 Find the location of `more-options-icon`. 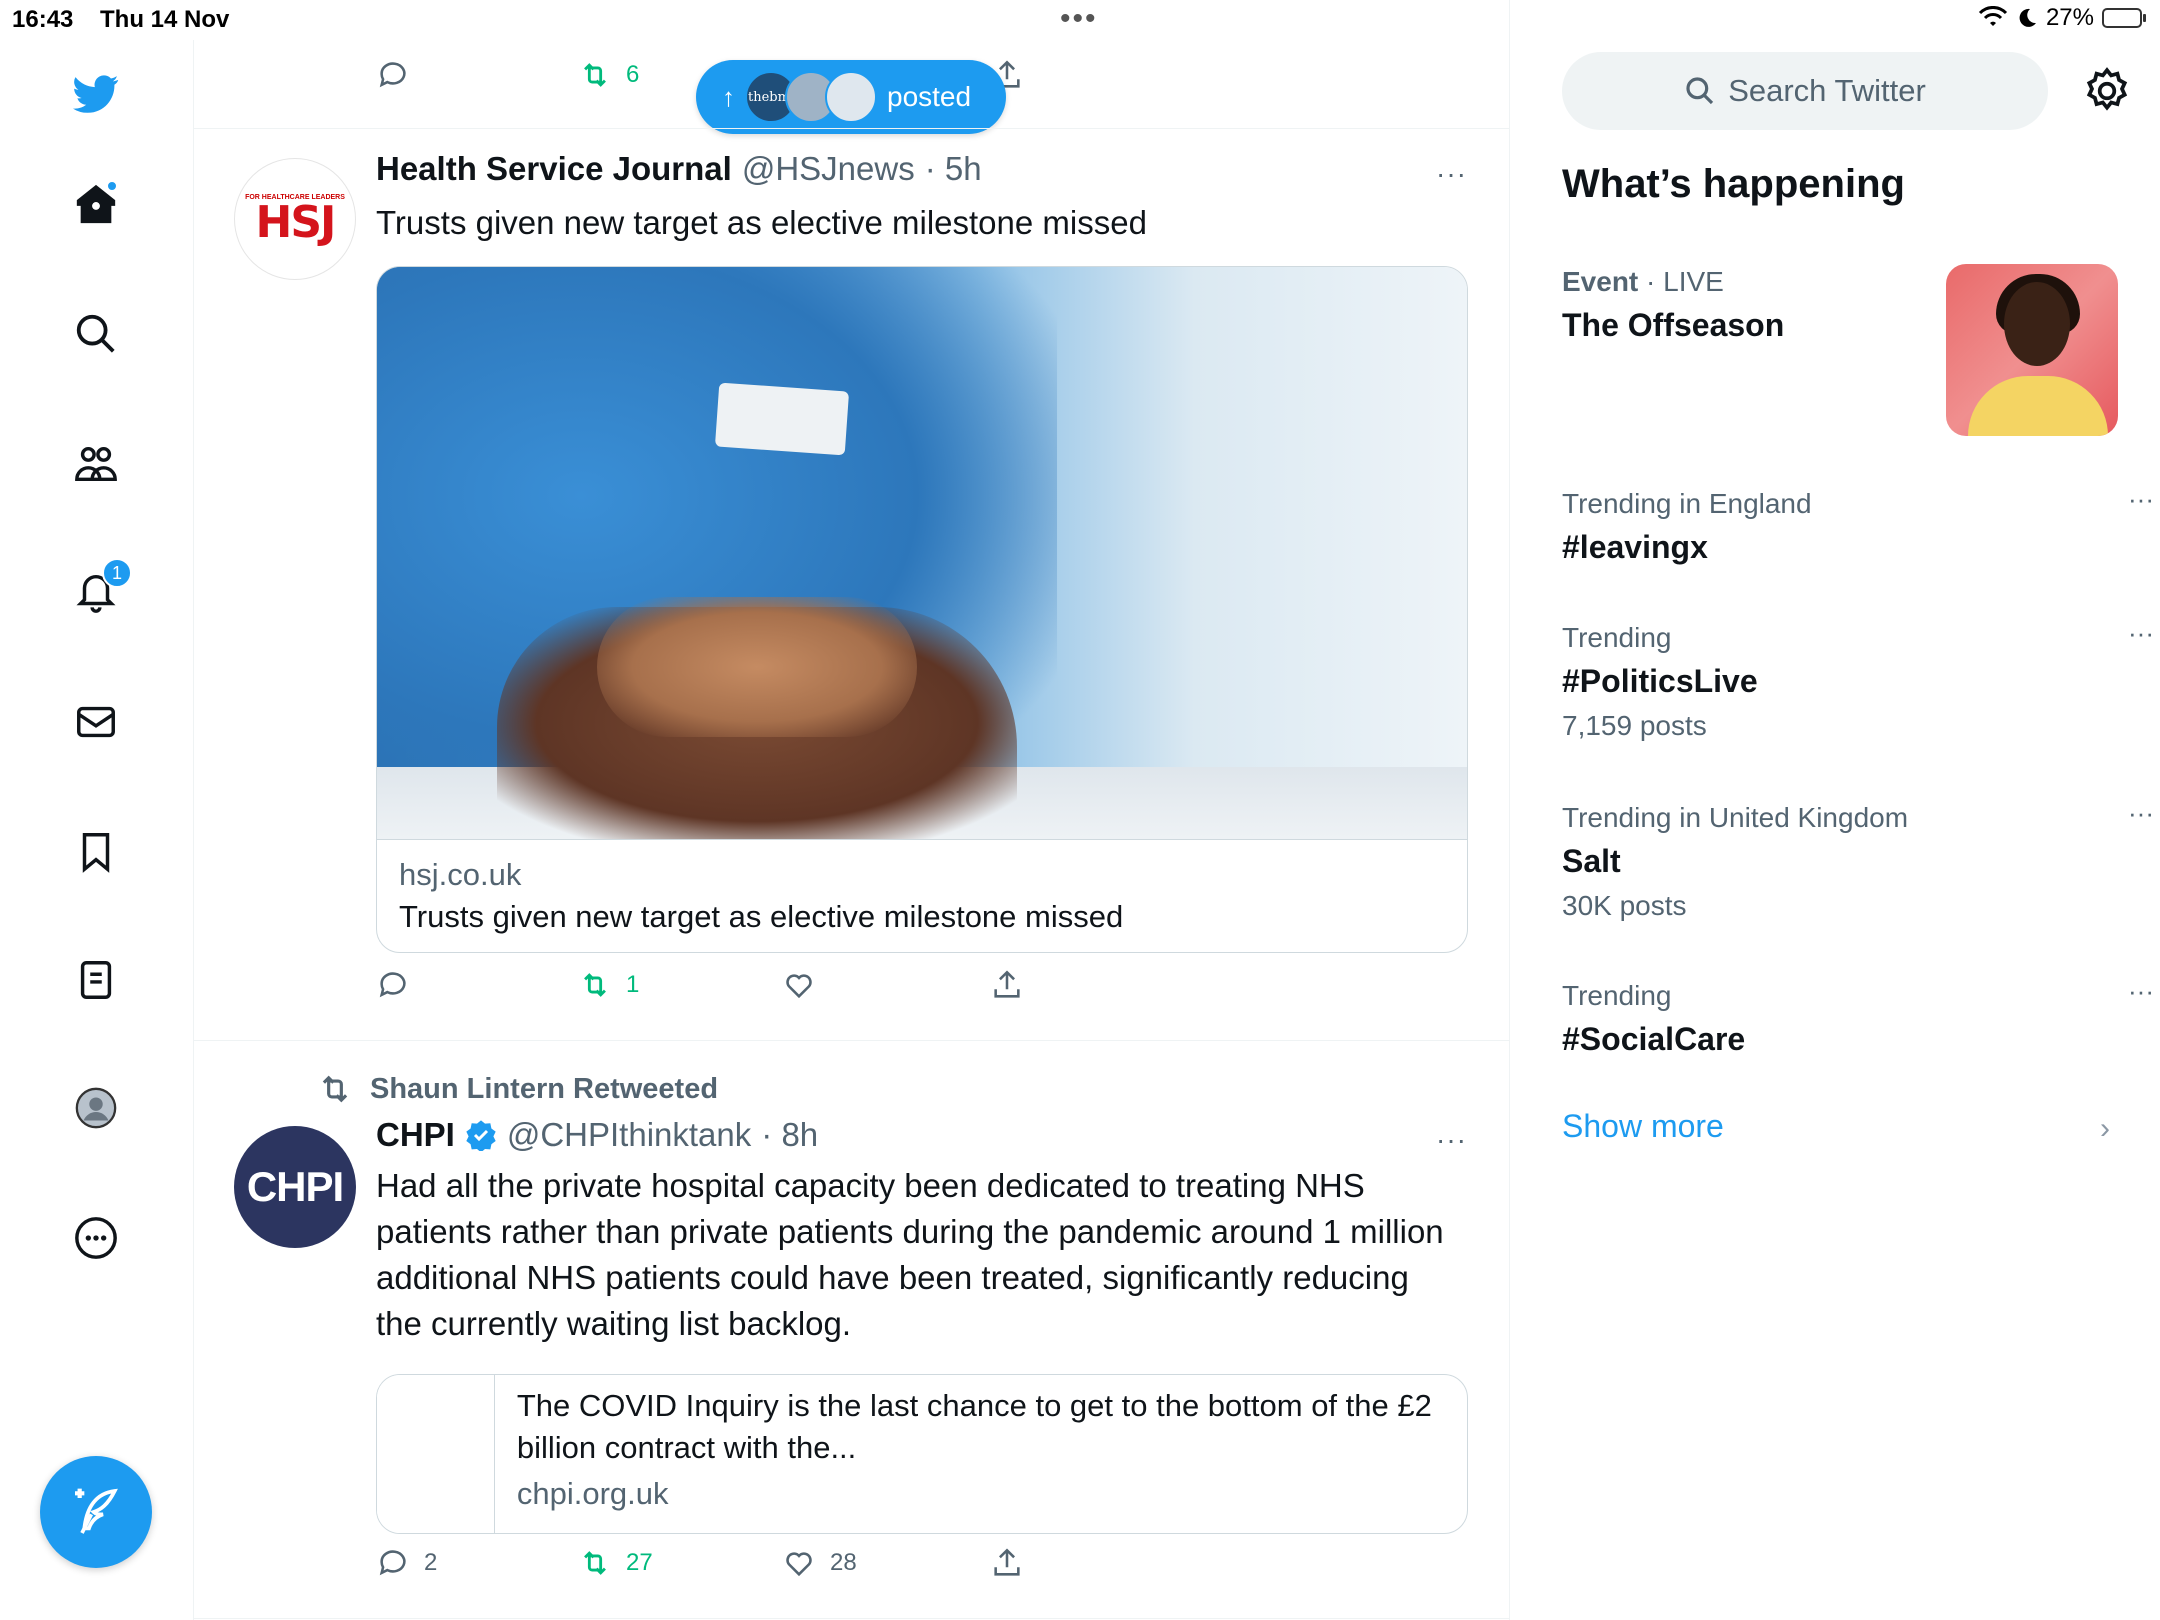

more-options-icon is located at coordinates (96, 1238).